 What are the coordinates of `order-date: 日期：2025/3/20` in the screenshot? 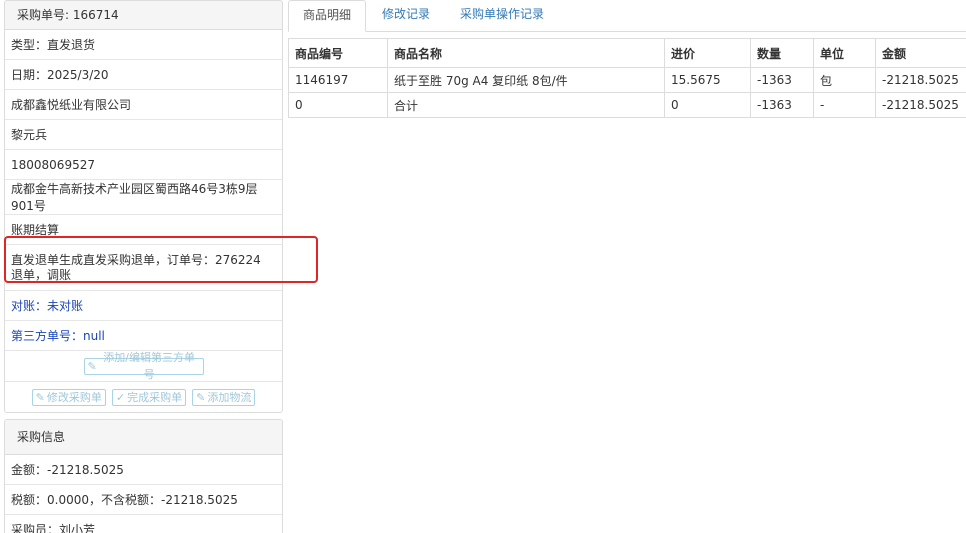 It's located at (60, 75).